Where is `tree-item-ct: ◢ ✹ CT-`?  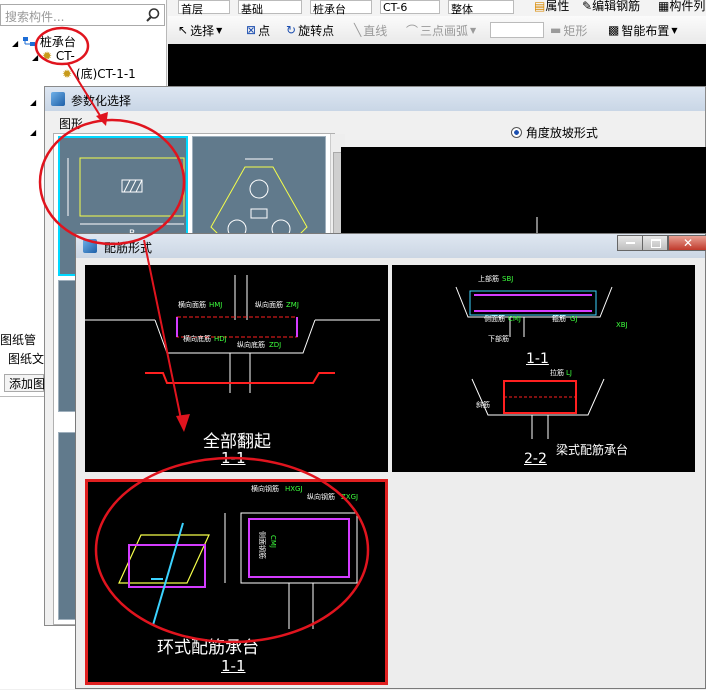
tree-item-ct: ◢ ✹ CT- is located at coordinates (53, 56).